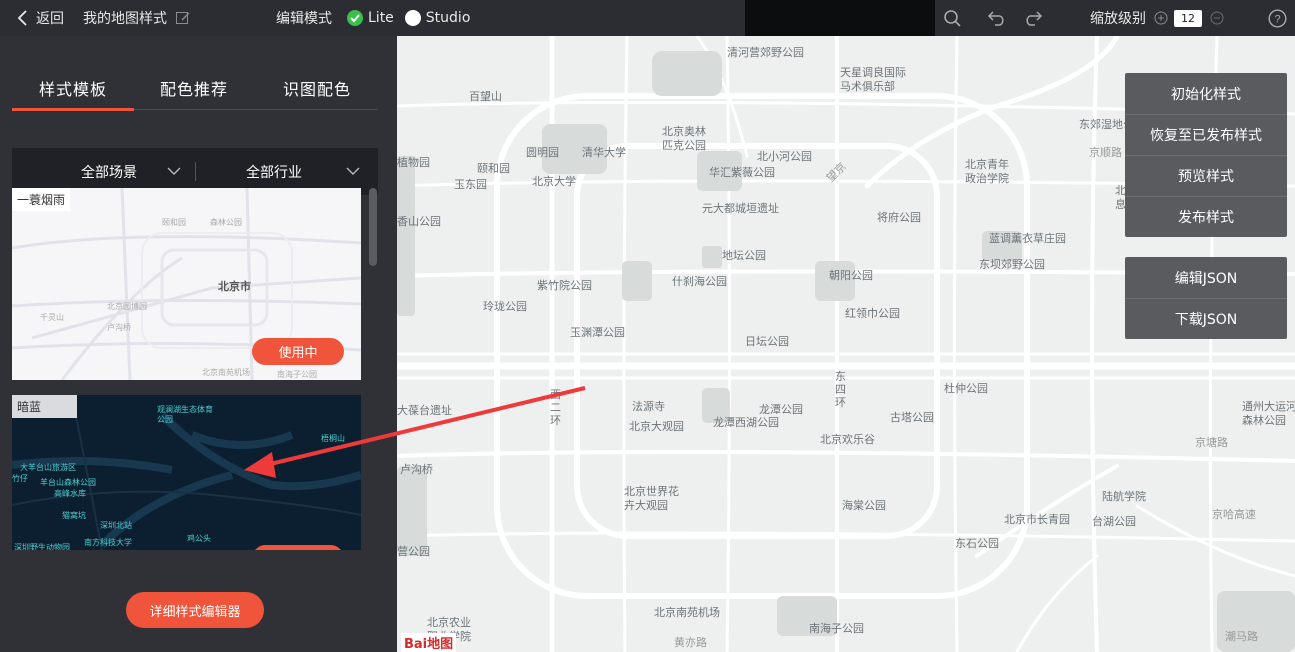 Image resolution: width=1295 pixels, height=652 pixels. What do you see at coordinates (684, 138) in the screenshot?
I see `map-label: 北京奥林匹克公园` at bounding box center [684, 138].